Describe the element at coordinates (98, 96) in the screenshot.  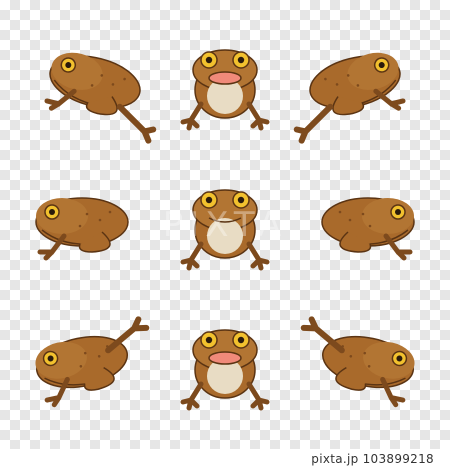
I see `frog-leap-left` at that location.